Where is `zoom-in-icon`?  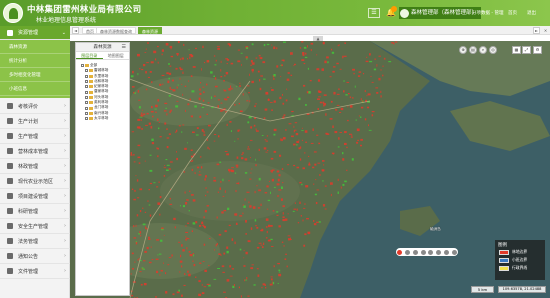
zoom-in-icon is located at coordinates (439, 252).